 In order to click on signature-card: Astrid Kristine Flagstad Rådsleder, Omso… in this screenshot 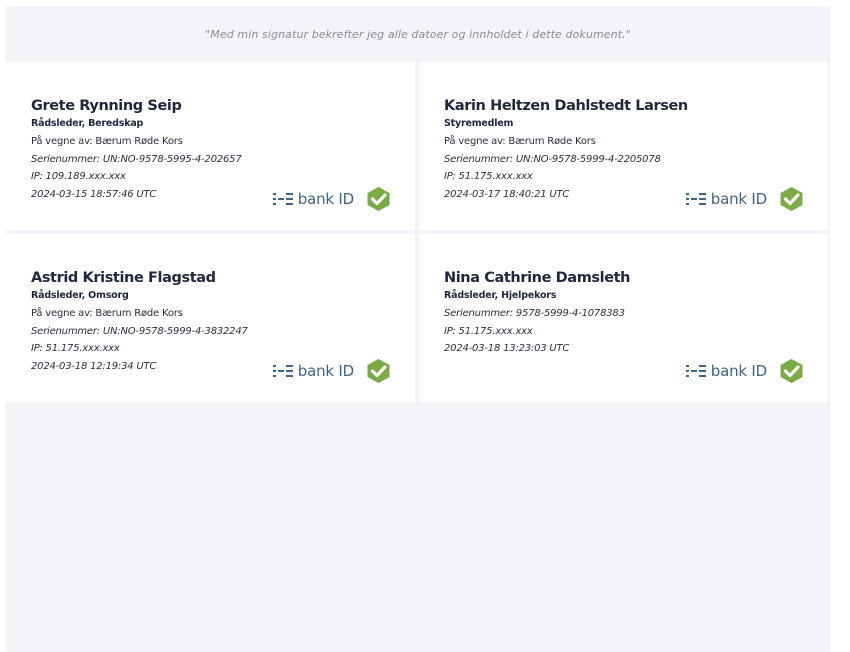, I will do `click(210, 318)`.